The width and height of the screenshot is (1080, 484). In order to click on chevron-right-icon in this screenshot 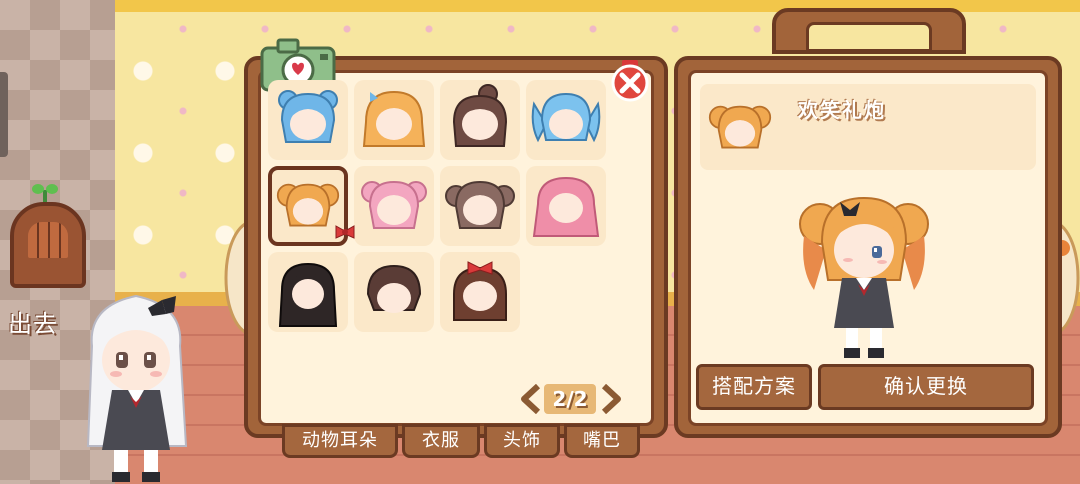, I will do `click(611, 399)`.